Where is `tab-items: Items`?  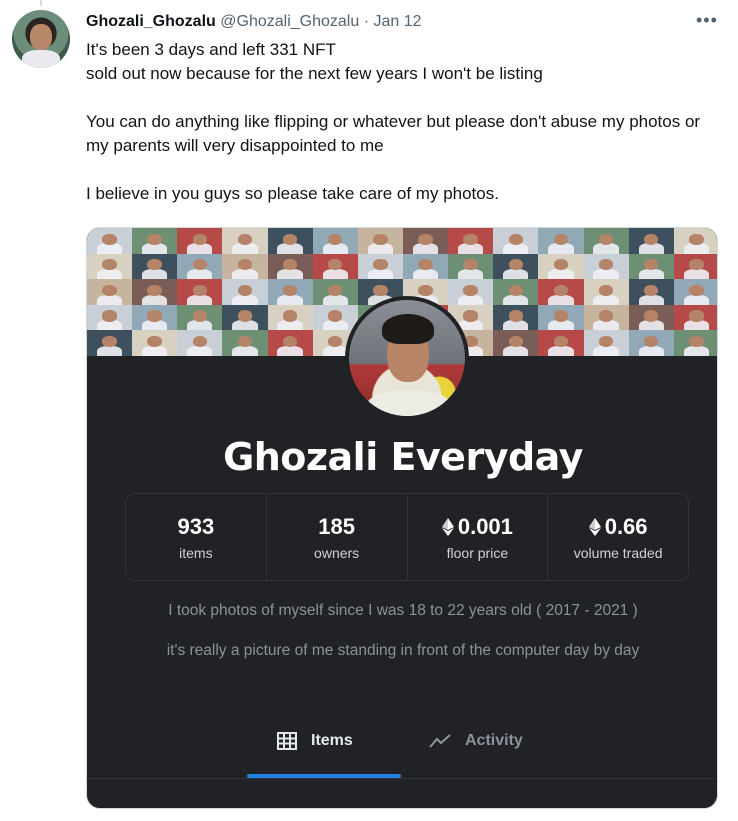
tab-items: Items is located at coordinates (315, 741).